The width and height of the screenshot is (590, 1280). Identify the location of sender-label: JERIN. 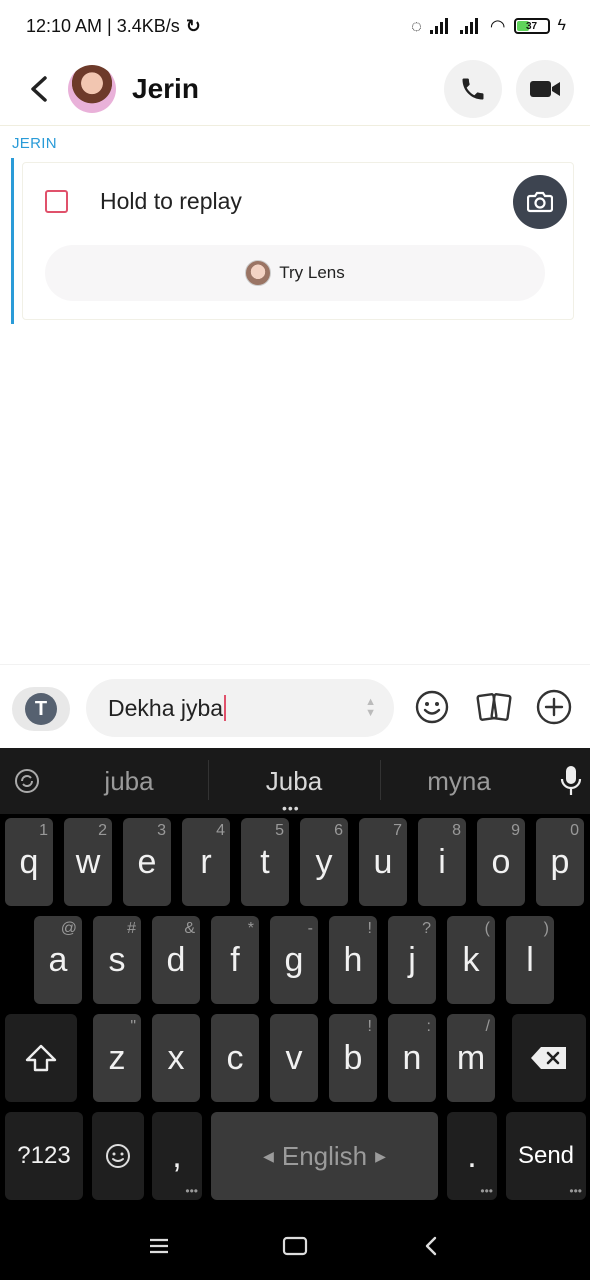
(34, 143).